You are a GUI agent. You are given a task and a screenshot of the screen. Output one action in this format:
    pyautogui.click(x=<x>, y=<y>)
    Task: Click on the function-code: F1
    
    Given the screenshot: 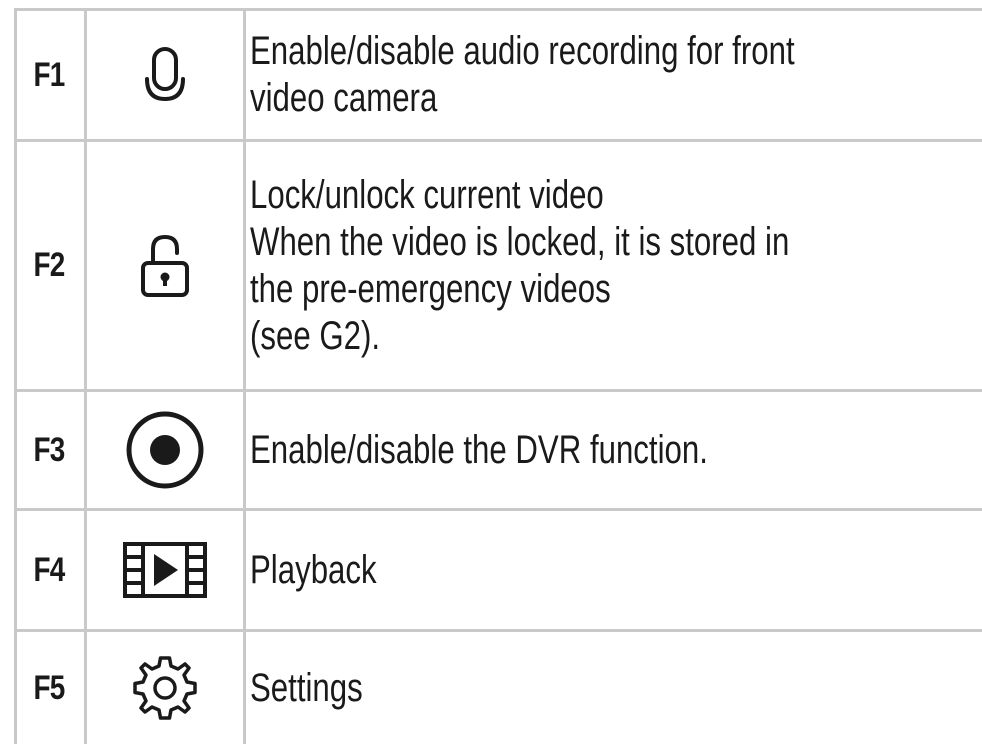 What is the action you would take?
    pyautogui.click(x=49, y=74)
    